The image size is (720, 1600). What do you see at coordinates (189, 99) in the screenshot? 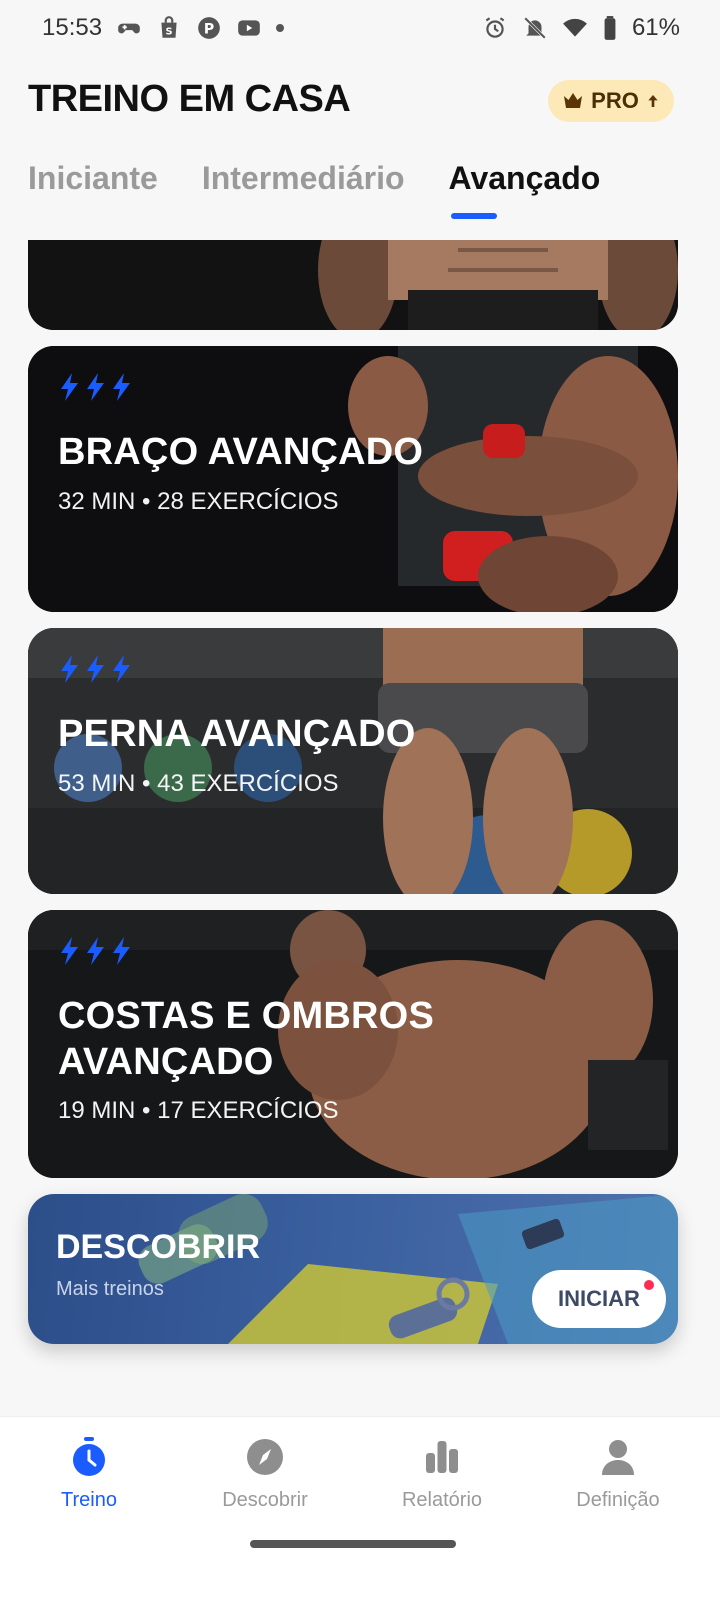
I see `app-title: TREINO EM CASA` at bounding box center [189, 99].